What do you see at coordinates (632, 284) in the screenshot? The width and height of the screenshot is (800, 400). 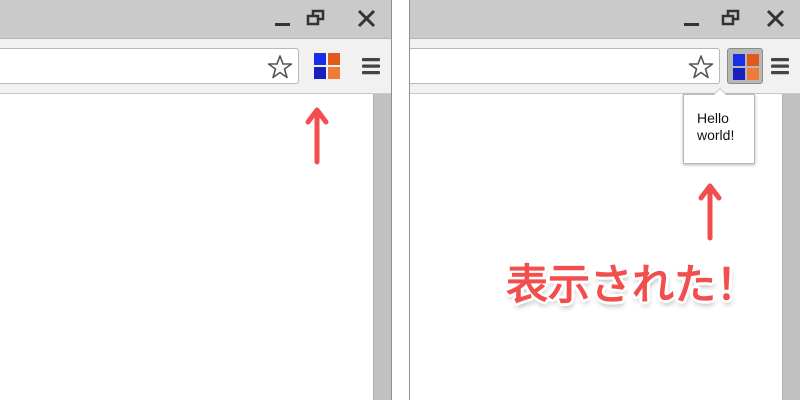 I see `annotation-text: 表示された！` at bounding box center [632, 284].